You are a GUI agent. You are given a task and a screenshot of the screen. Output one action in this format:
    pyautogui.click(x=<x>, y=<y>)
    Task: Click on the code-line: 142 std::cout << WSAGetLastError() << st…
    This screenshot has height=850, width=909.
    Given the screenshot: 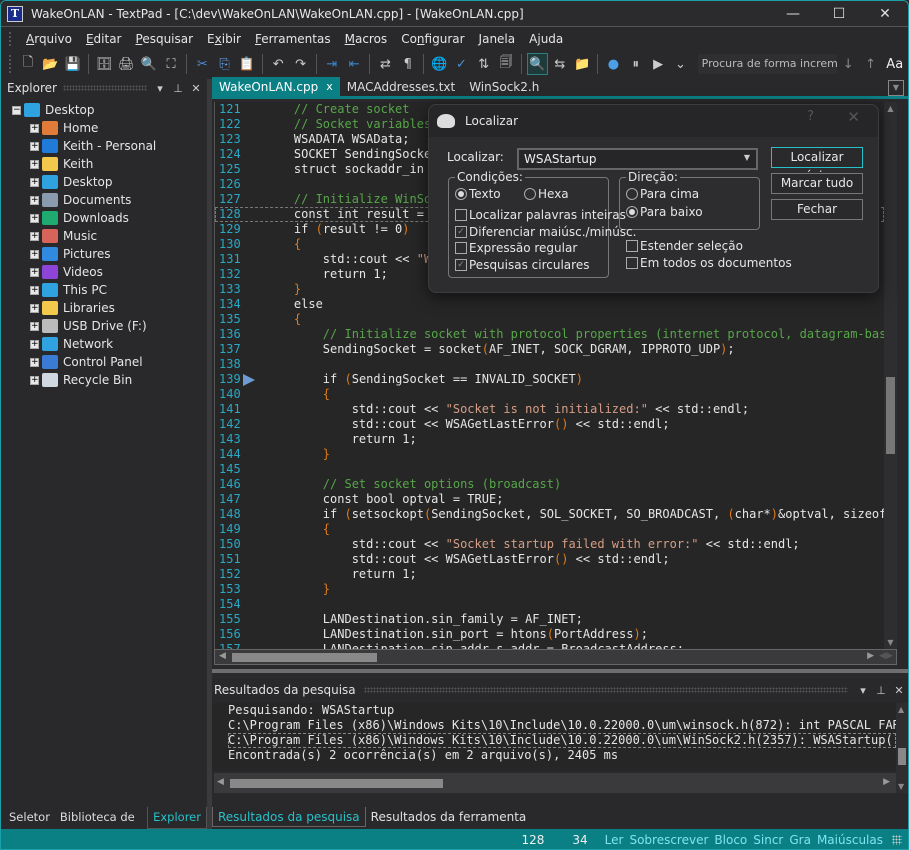 What is the action you would take?
    pyautogui.click(x=549, y=424)
    